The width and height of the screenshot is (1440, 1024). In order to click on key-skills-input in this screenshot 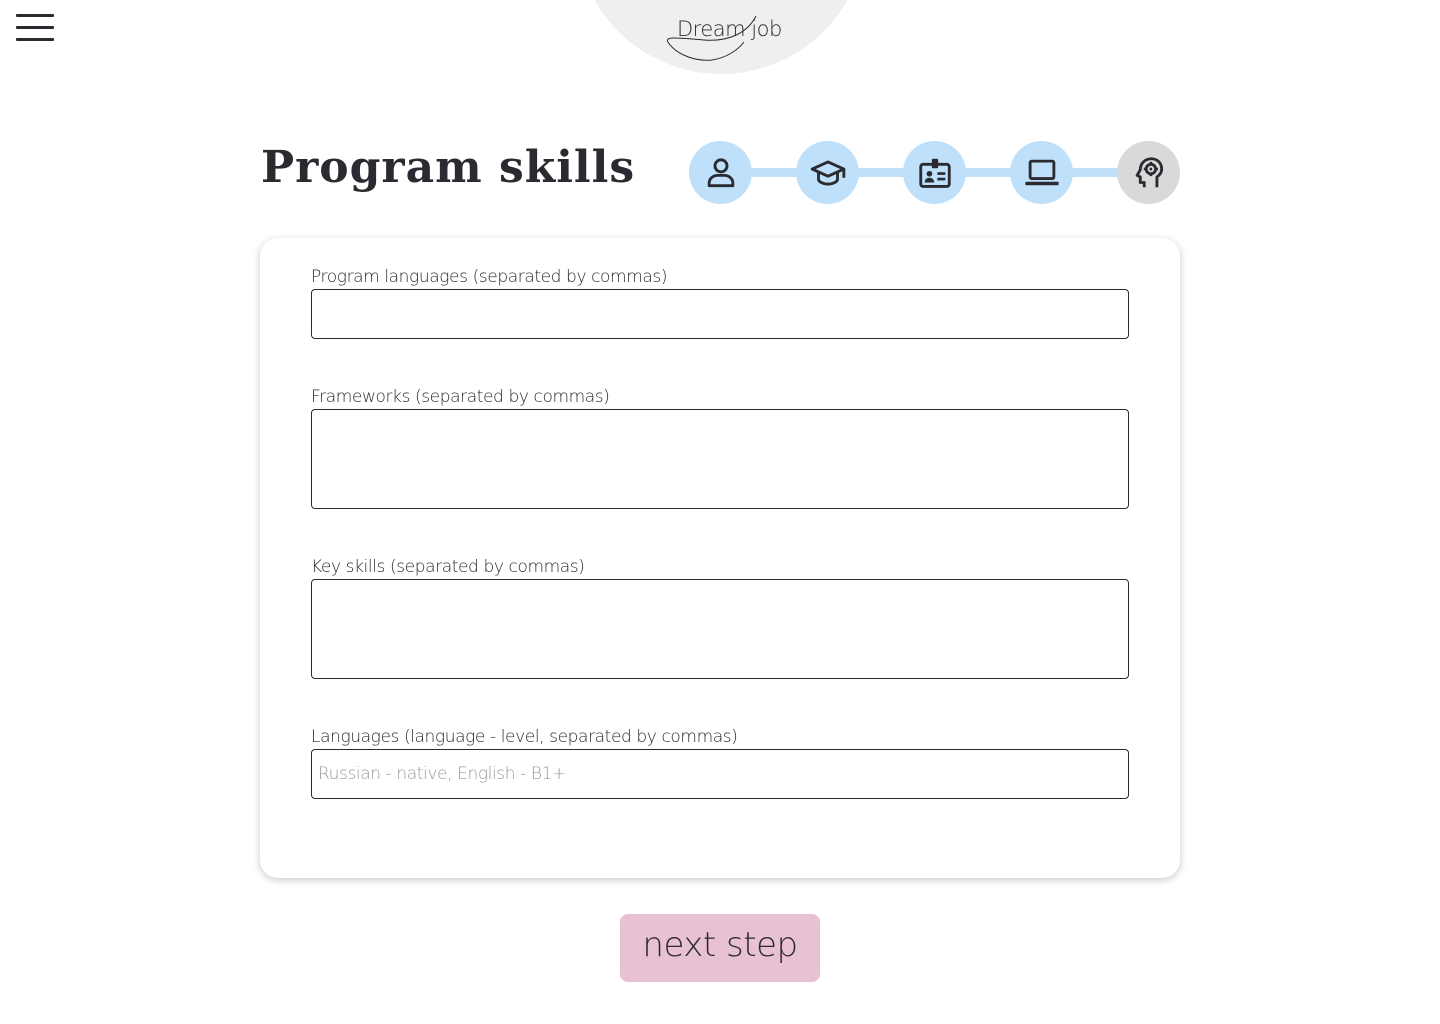, I will do `click(720, 629)`.